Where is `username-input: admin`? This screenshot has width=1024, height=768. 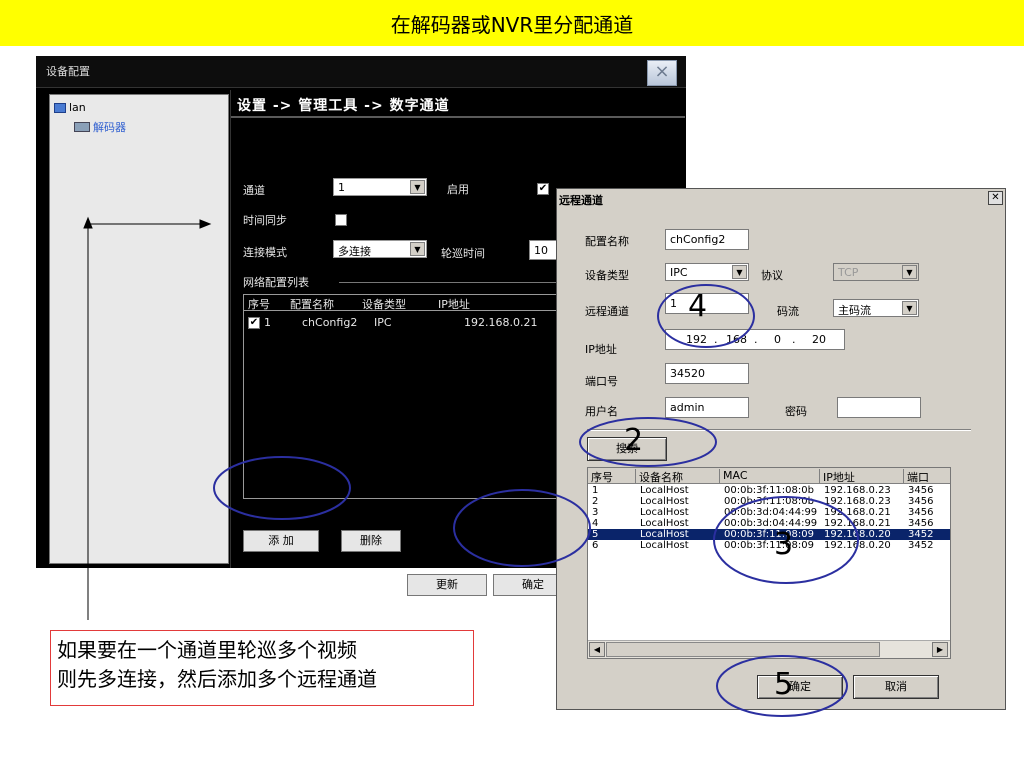
username-input: admin is located at coordinates (707, 407).